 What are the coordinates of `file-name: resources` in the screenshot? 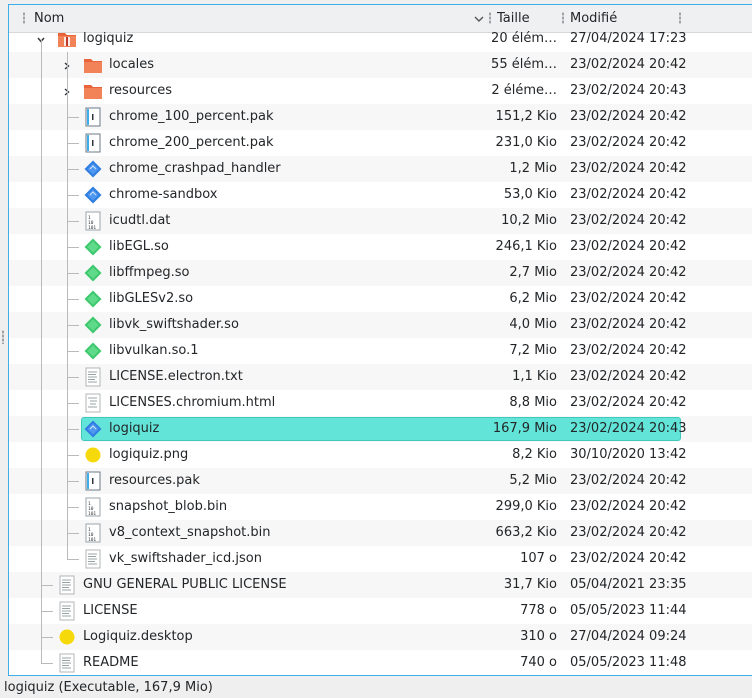 It's located at (141, 90).